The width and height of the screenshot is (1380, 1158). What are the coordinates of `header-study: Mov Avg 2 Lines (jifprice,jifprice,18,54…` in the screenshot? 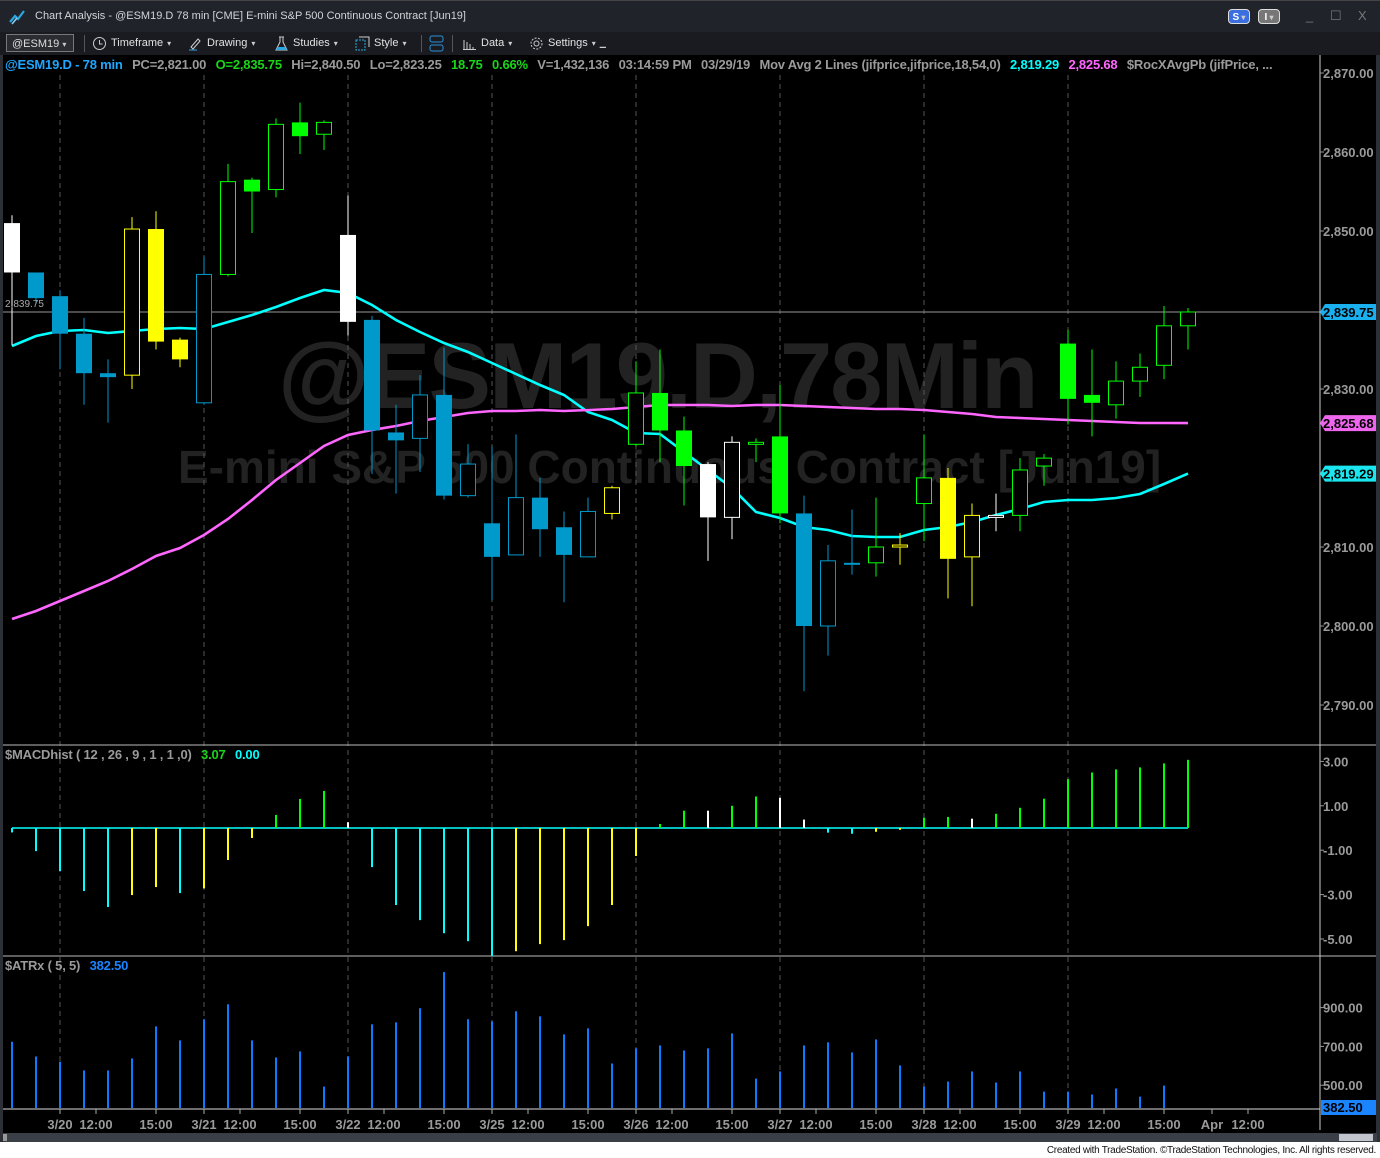 It's located at (879, 64).